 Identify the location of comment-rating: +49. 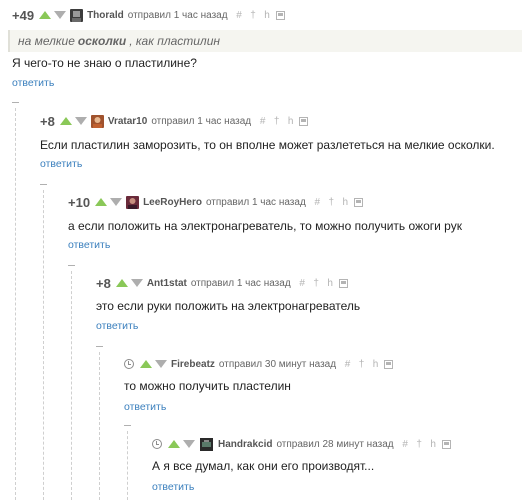
(23, 15).